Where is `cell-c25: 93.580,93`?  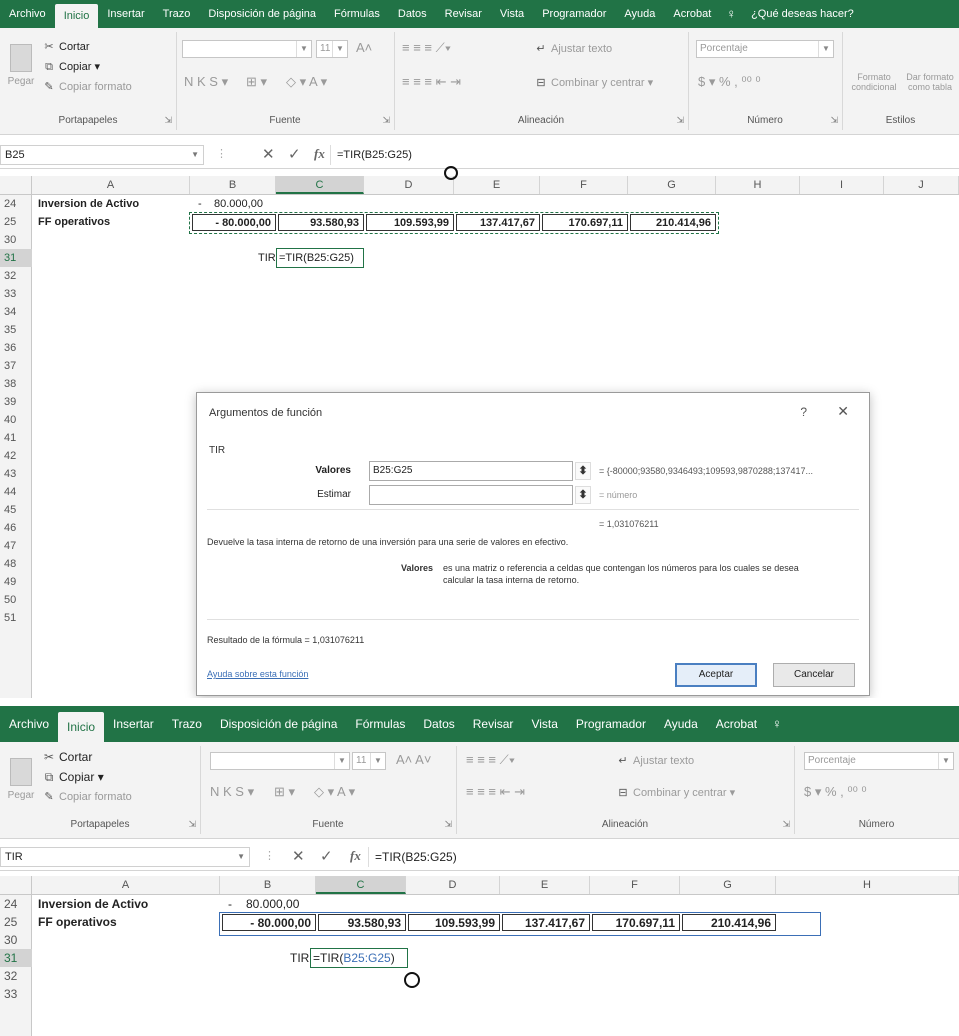 cell-c25: 93.580,93 is located at coordinates (362, 922).